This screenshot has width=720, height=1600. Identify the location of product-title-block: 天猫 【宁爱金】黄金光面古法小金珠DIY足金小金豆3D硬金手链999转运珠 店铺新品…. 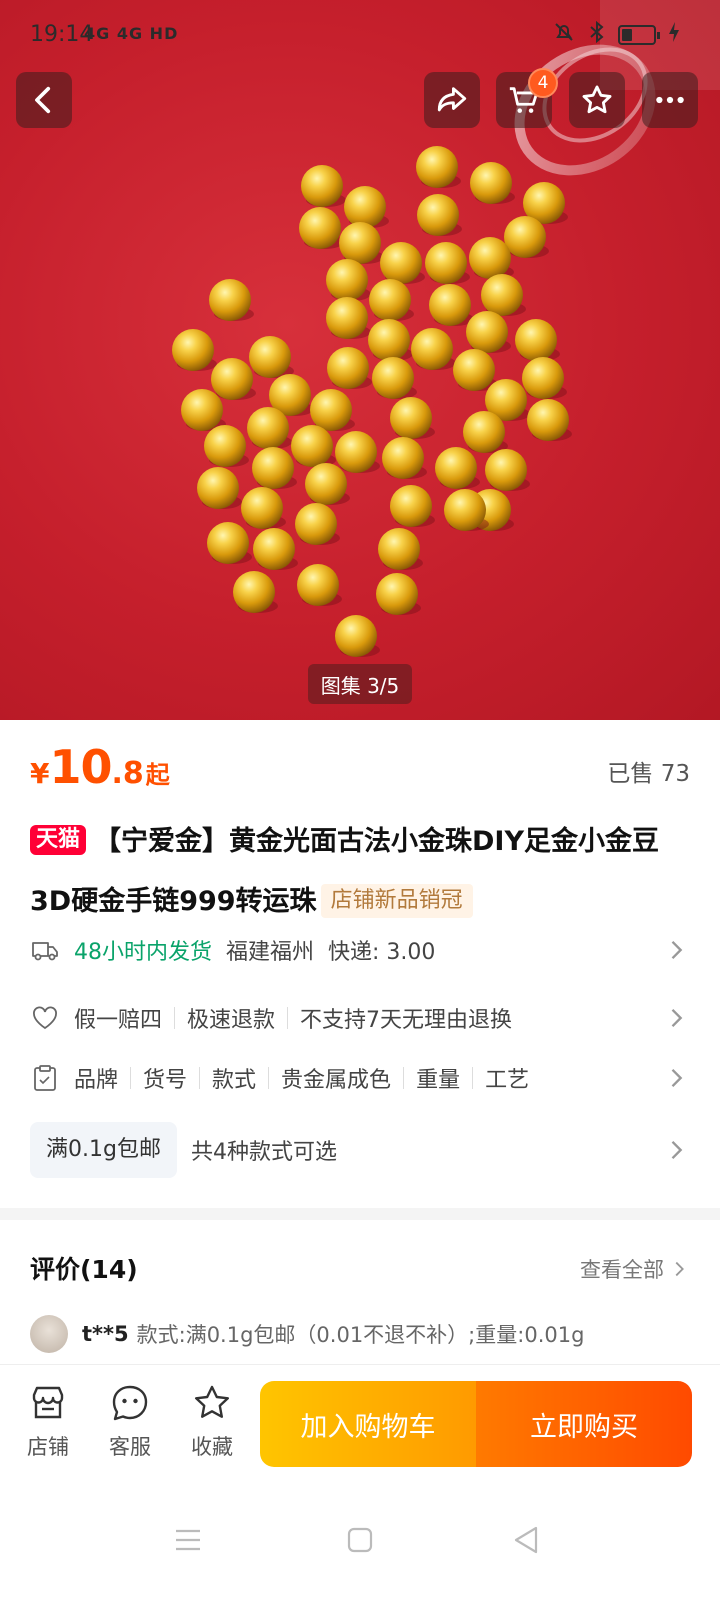
(355, 872).